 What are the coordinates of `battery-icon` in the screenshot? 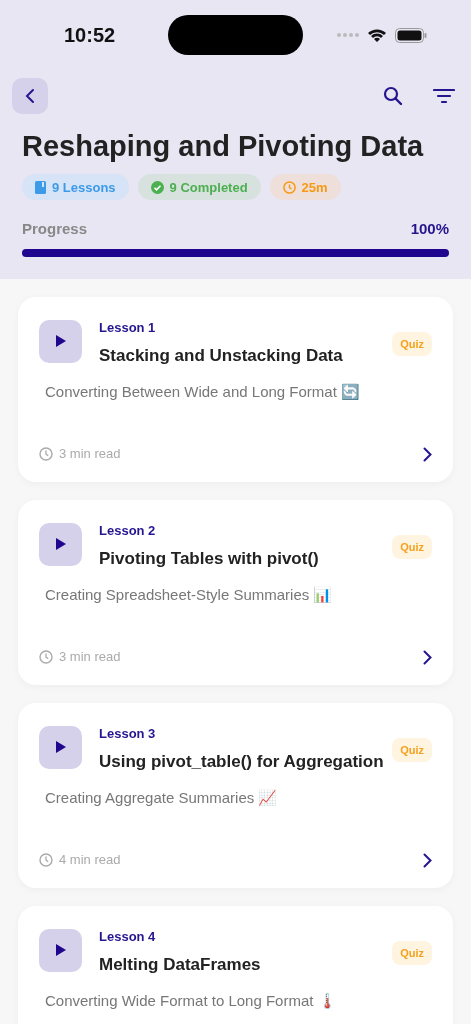 It's located at (411, 35).